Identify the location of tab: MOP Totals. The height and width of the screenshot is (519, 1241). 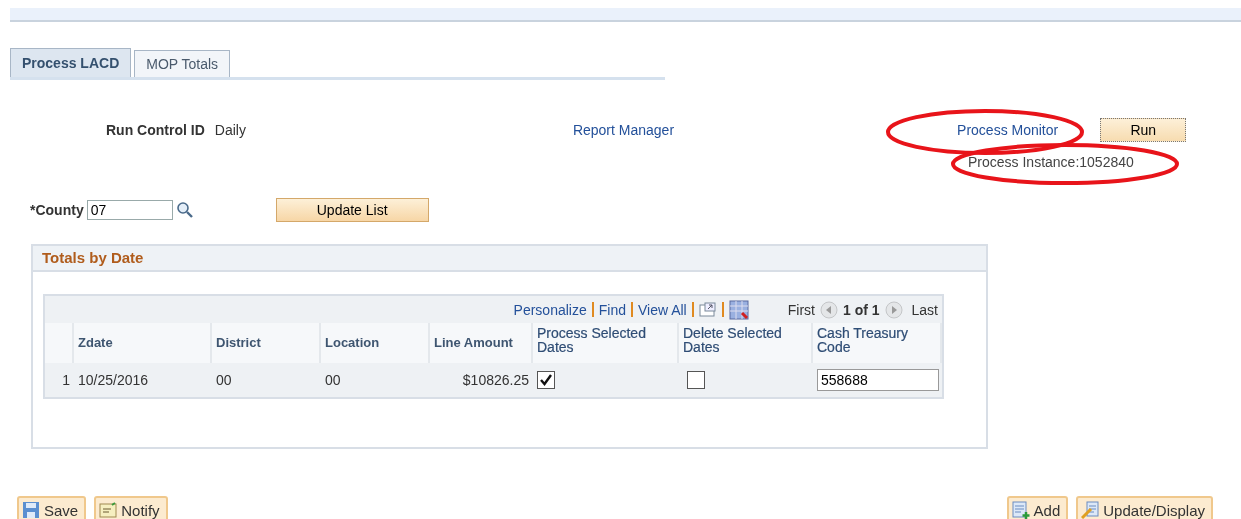
(182, 63).